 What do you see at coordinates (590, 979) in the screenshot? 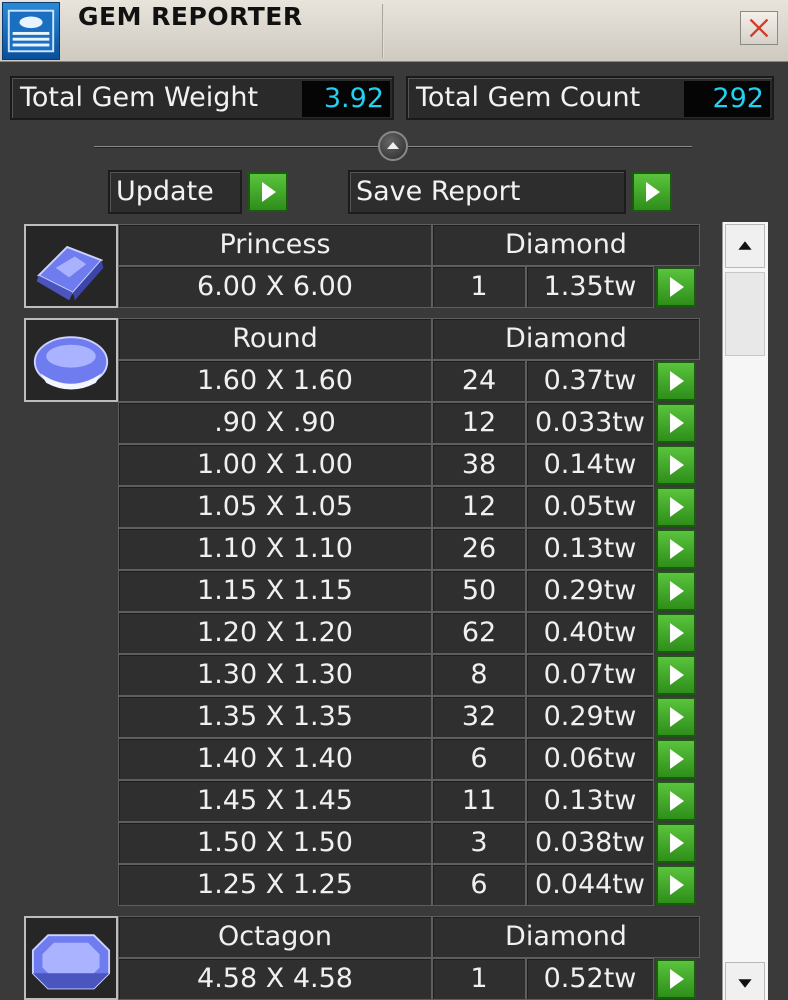
I see `gem-weight-cell: 0.52tw` at bounding box center [590, 979].